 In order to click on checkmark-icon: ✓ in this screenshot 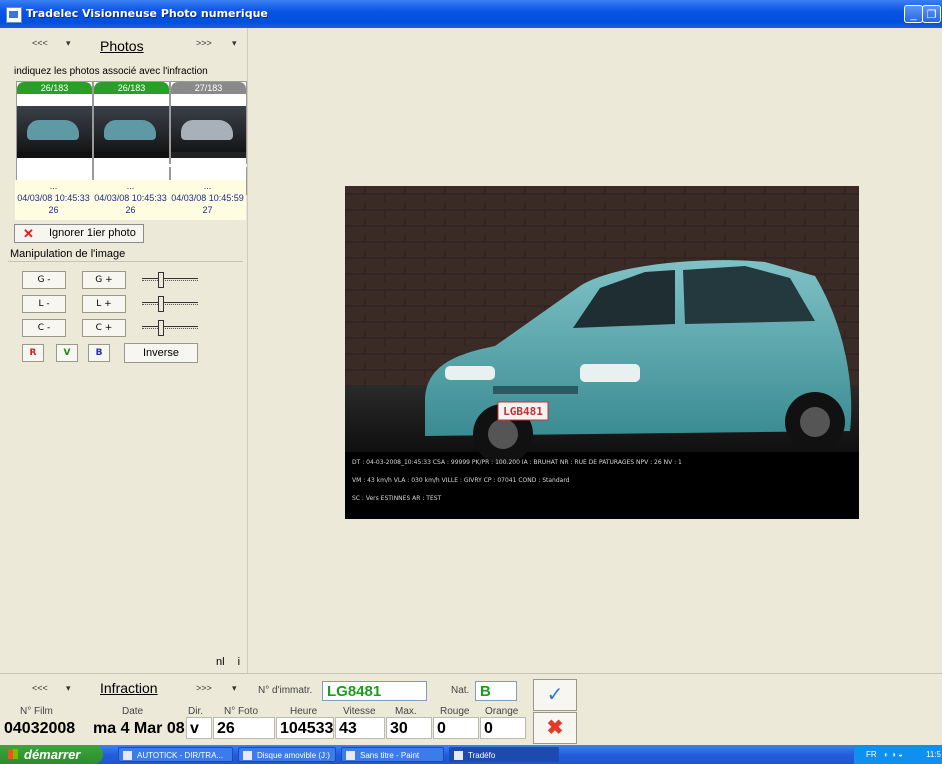, I will do `click(555, 695)`.